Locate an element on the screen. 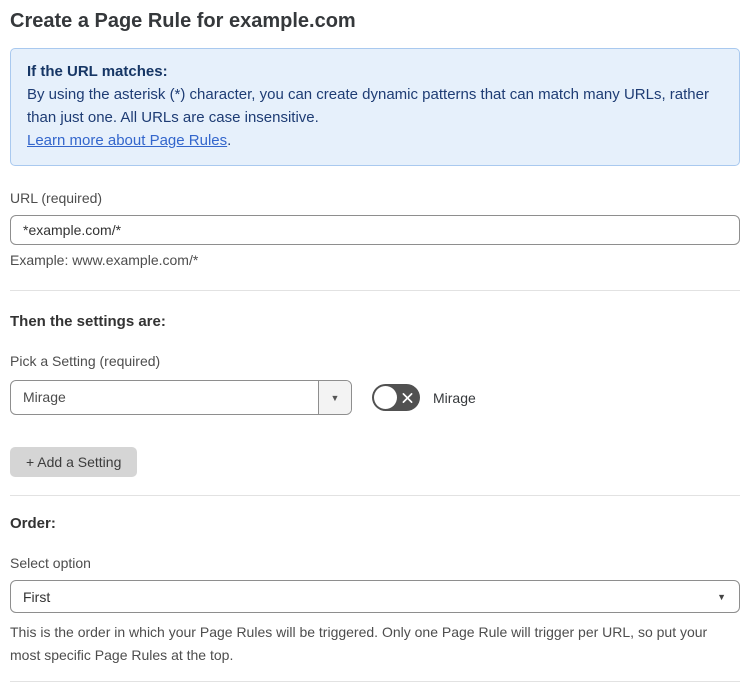 The width and height of the screenshot is (750, 684). setting-select-dropdown-button: ▼ is located at coordinates (334, 397).